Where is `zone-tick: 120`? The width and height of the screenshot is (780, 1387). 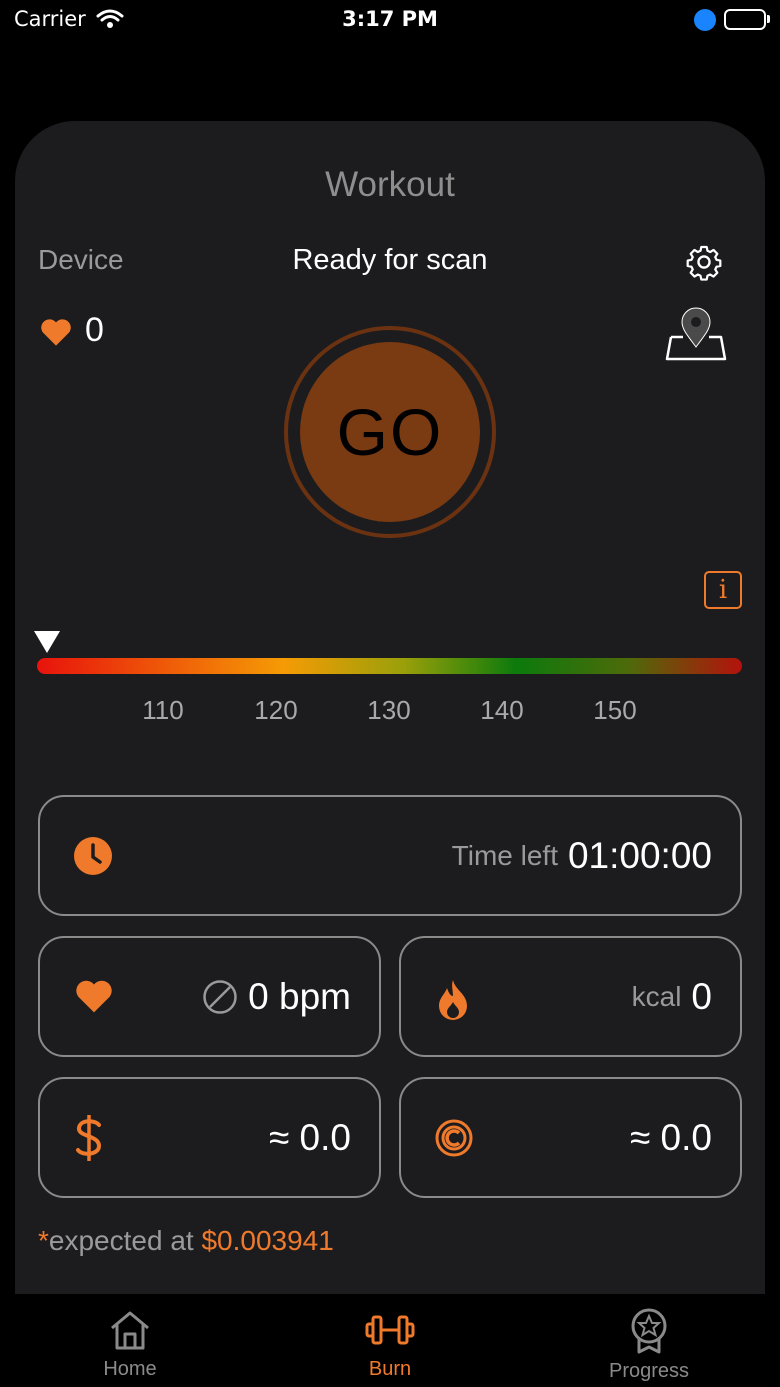 zone-tick: 120 is located at coordinates (276, 710).